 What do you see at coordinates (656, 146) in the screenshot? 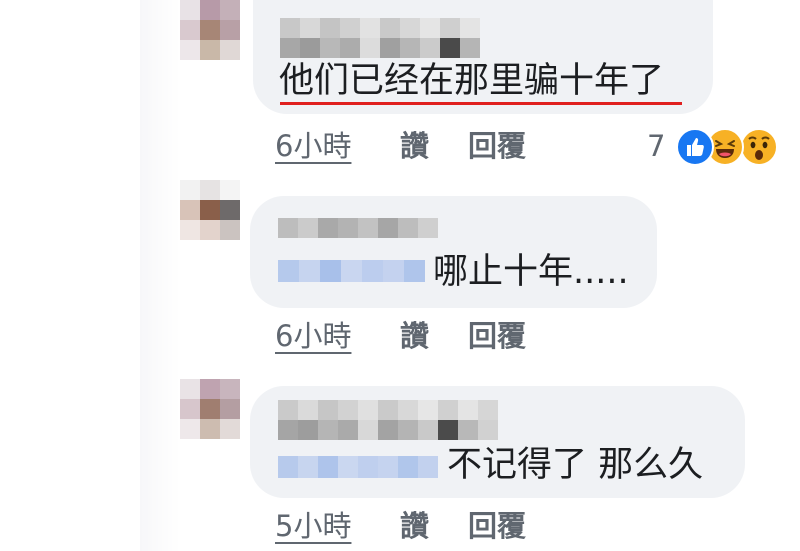
I see `reaction-count: 7` at bounding box center [656, 146].